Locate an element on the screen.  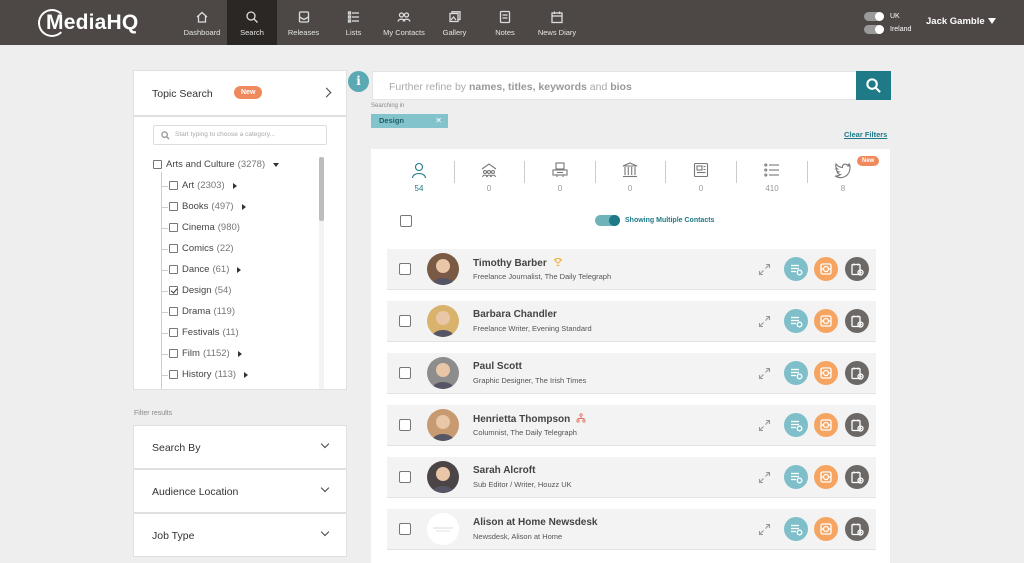
contact-name: Alison at Home Newsdesk is located at coordinates (535, 522).